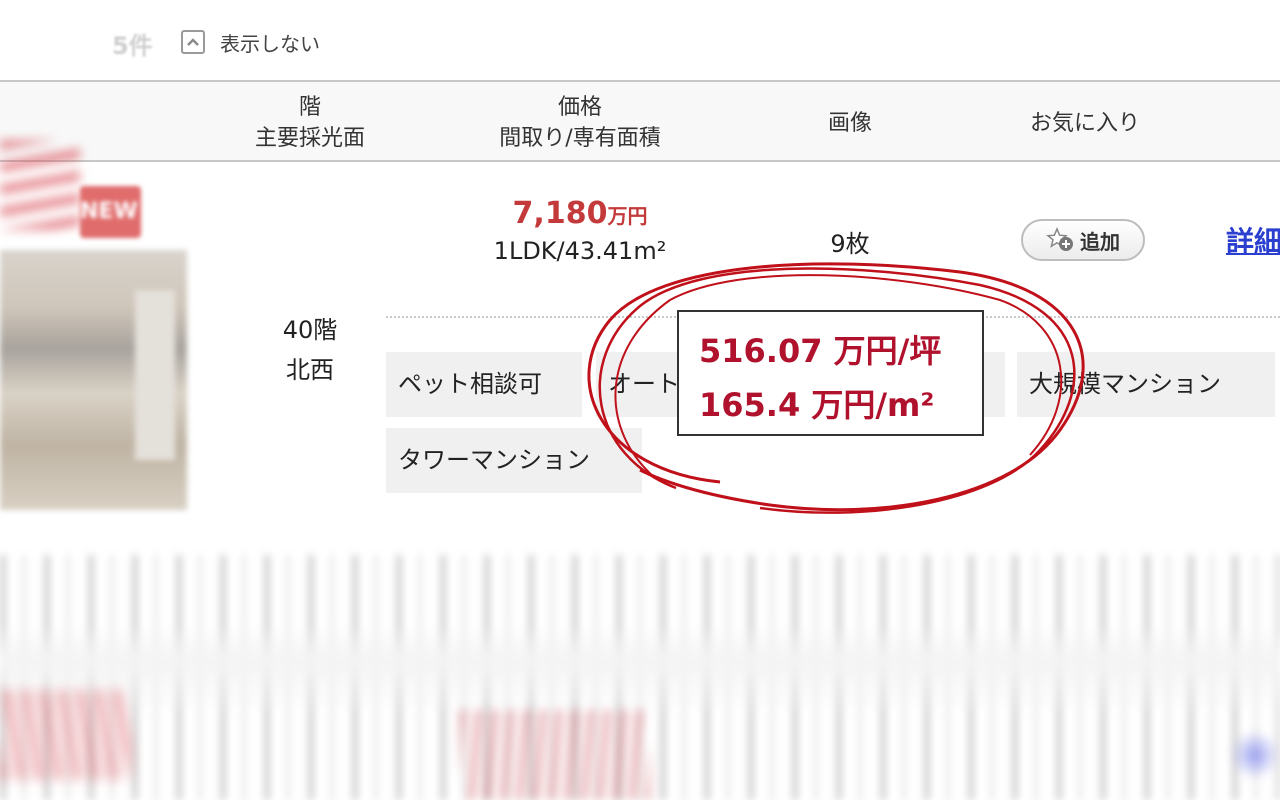  Describe the element at coordinates (132, 46) in the screenshot. I see `result-count: 5件` at that location.